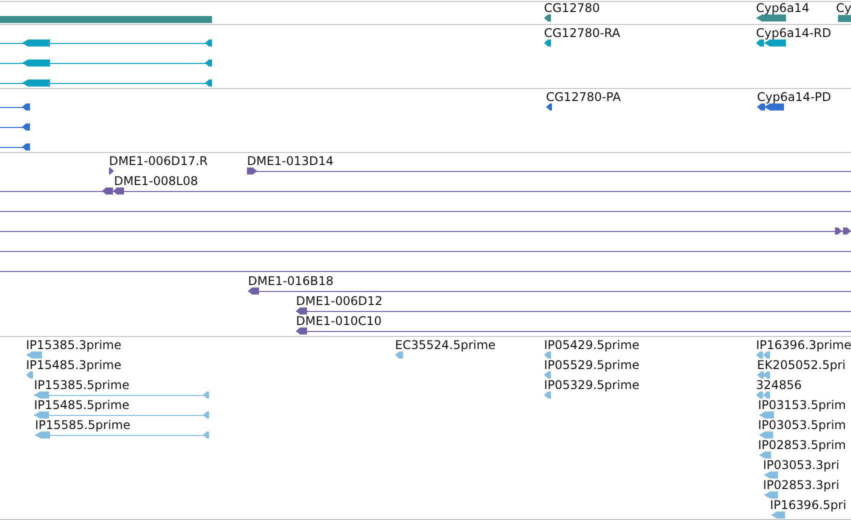 The height and width of the screenshot is (520, 851). Describe the element at coordinates (783, 8) in the screenshot. I see `feature-label: Cyp6a14` at that location.